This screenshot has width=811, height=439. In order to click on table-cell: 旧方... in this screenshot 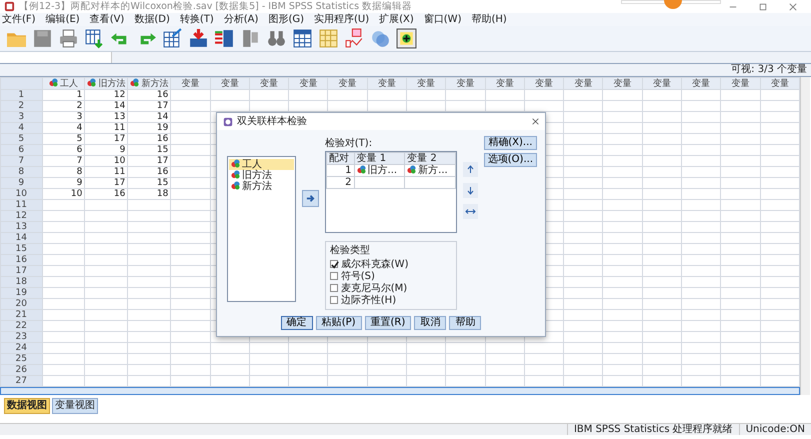, I will do `click(379, 170)`.